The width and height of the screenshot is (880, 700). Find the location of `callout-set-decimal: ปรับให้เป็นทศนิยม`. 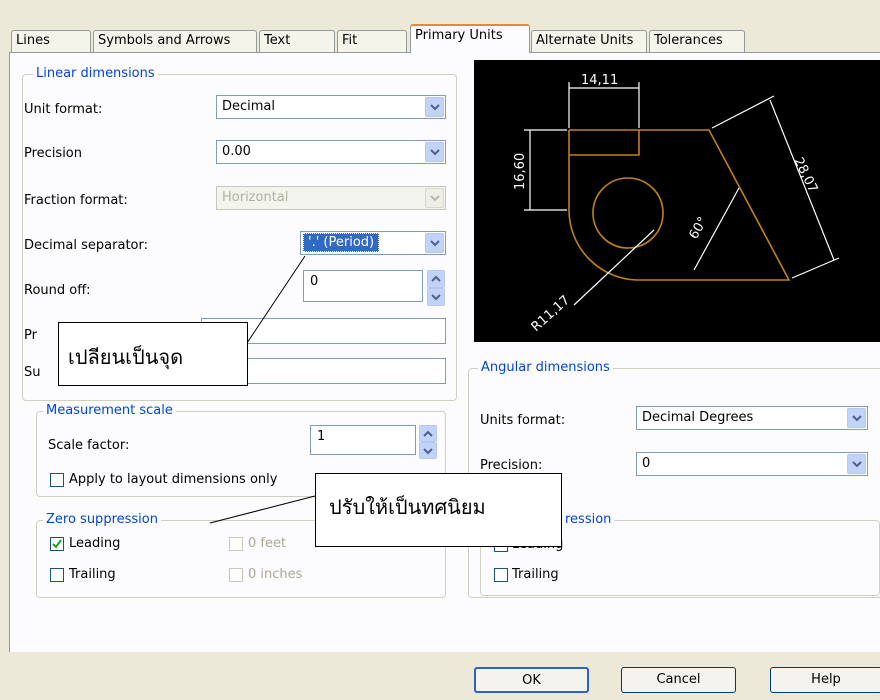

callout-set-decimal: ปรับให้เป็นทศนิยม is located at coordinates (438, 510).